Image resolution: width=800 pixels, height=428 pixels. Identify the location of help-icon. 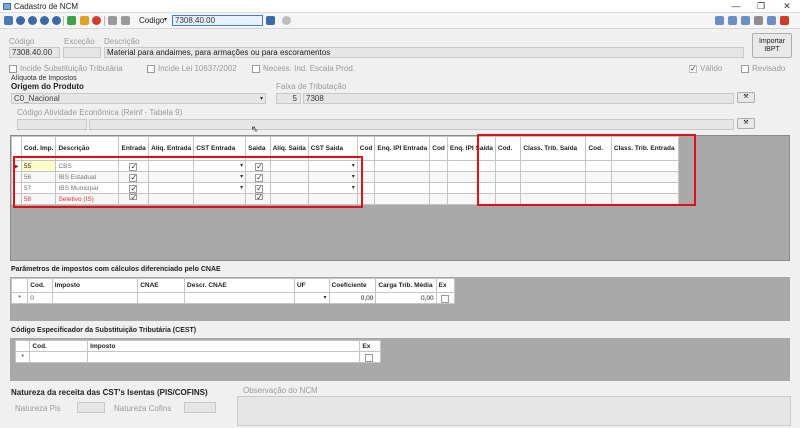
(286, 20).